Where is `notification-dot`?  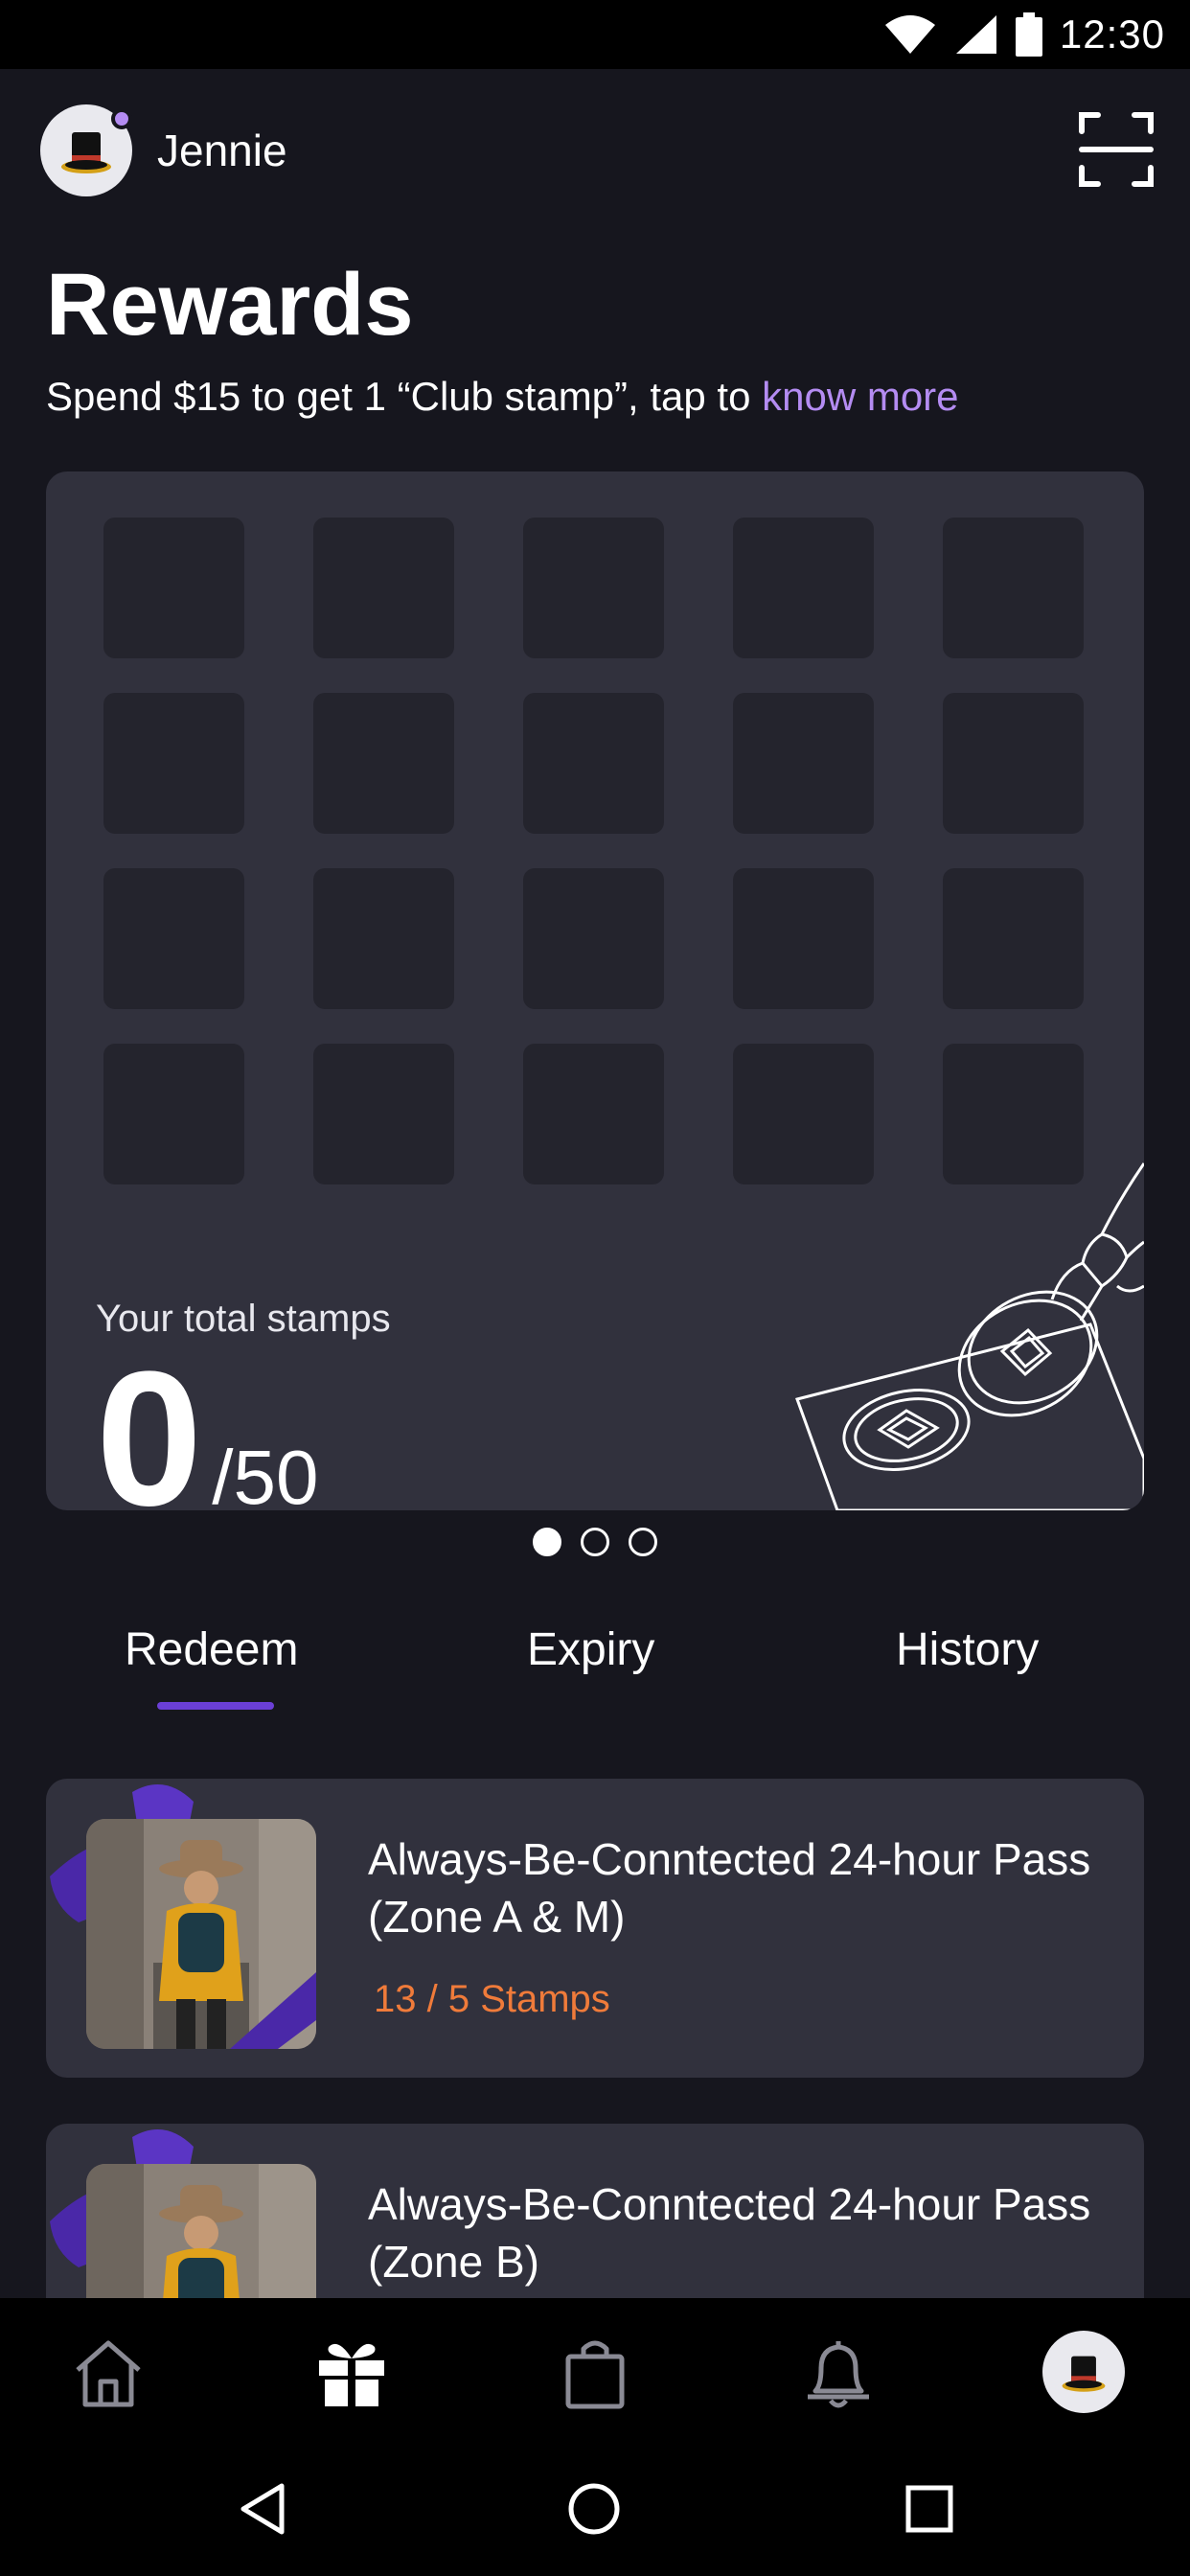
notification-dot is located at coordinates (122, 118).